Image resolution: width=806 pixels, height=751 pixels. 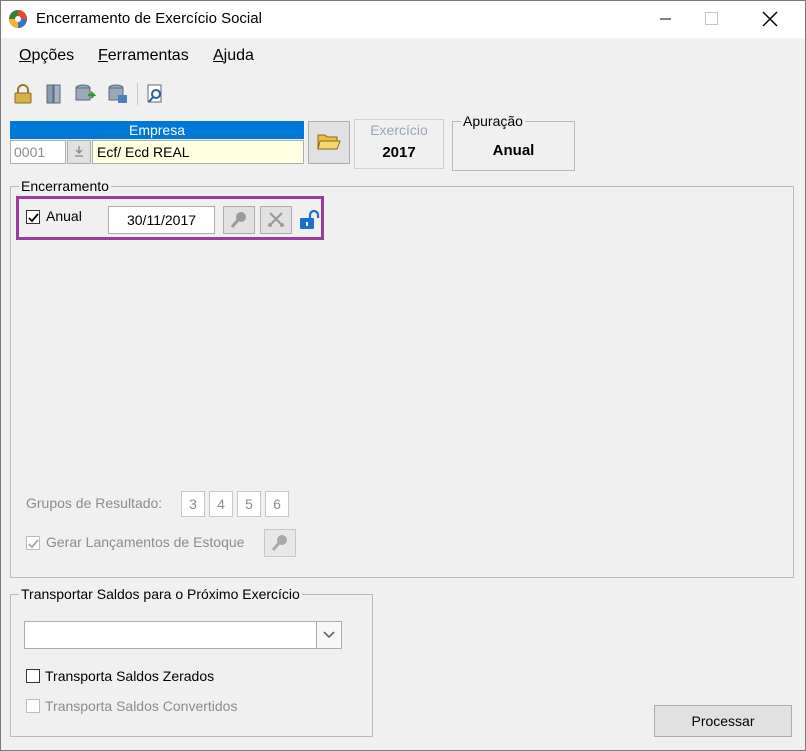 I want to click on download-arrow-icon, so click(x=79, y=152).